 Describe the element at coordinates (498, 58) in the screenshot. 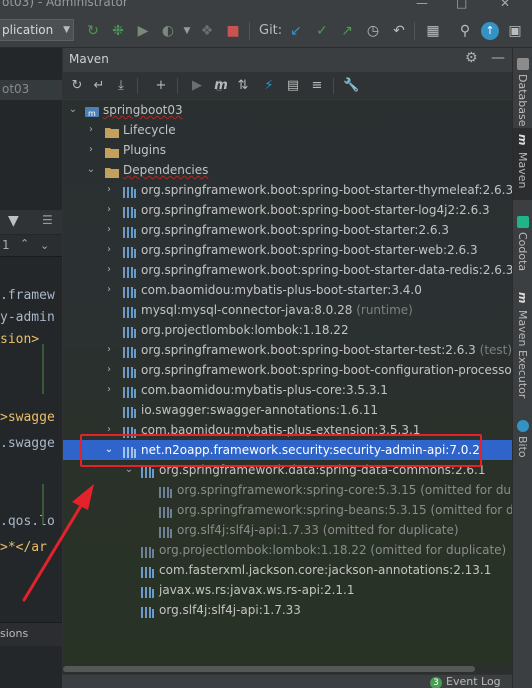

I see `hide-panel-icon: —` at that location.